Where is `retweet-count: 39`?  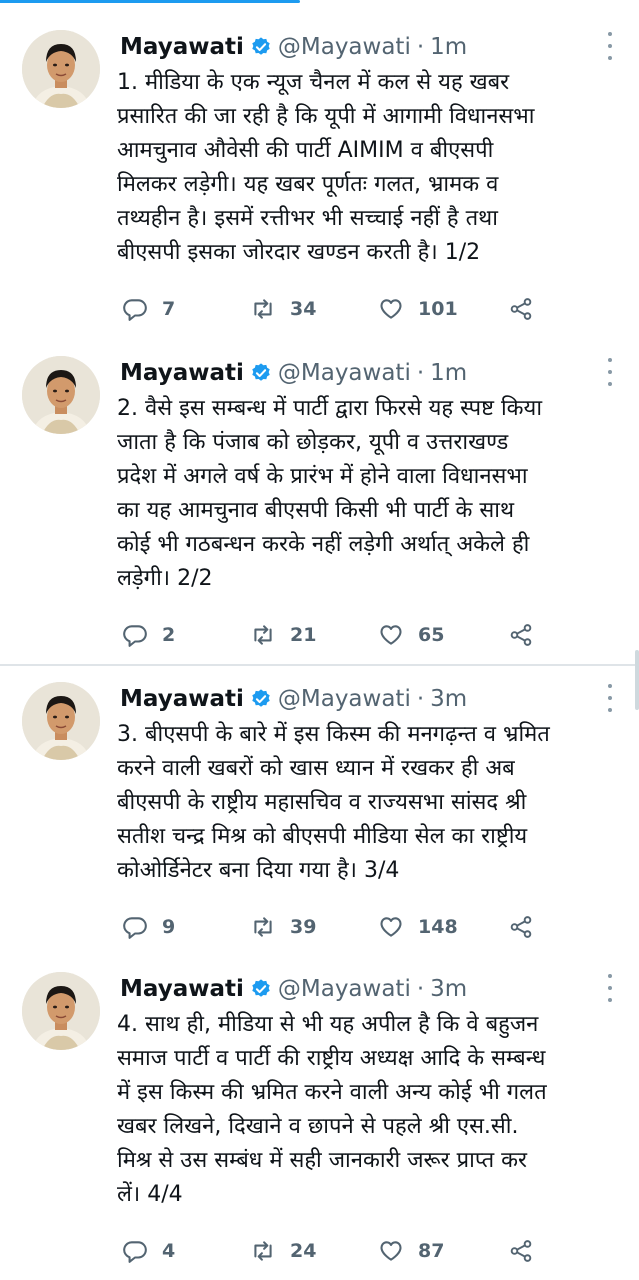 retweet-count: 39 is located at coordinates (303, 927).